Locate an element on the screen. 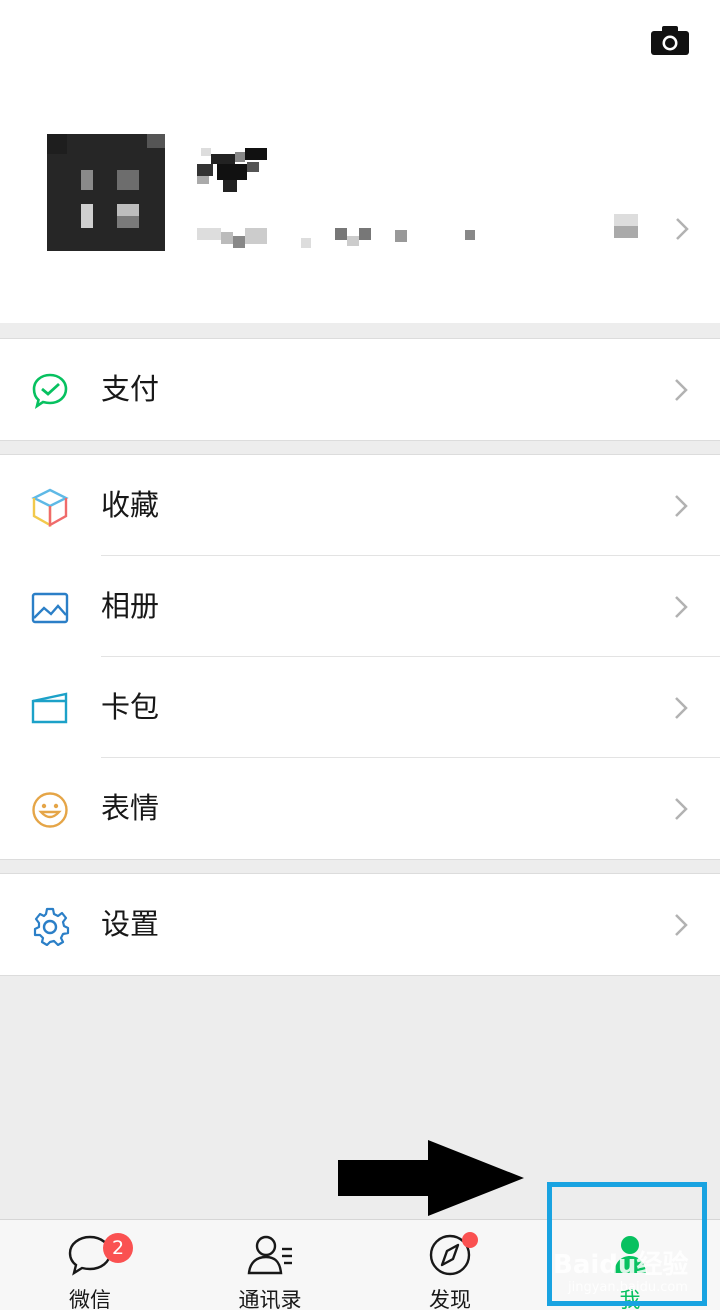 This screenshot has height=1310, width=720. menu-item-cards: 卡包 is located at coordinates (360, 707).